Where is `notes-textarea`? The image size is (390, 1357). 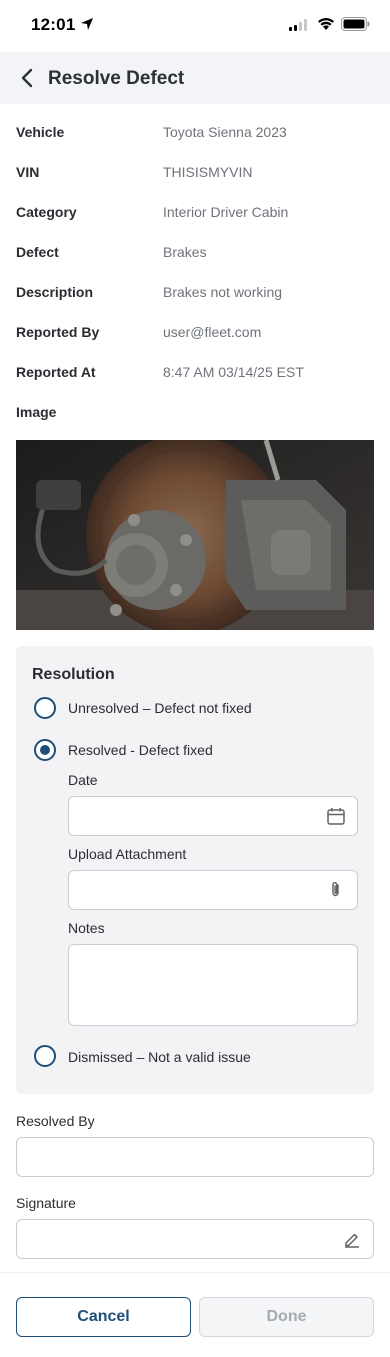
notes-textarea is located at coordinates (213, 985).